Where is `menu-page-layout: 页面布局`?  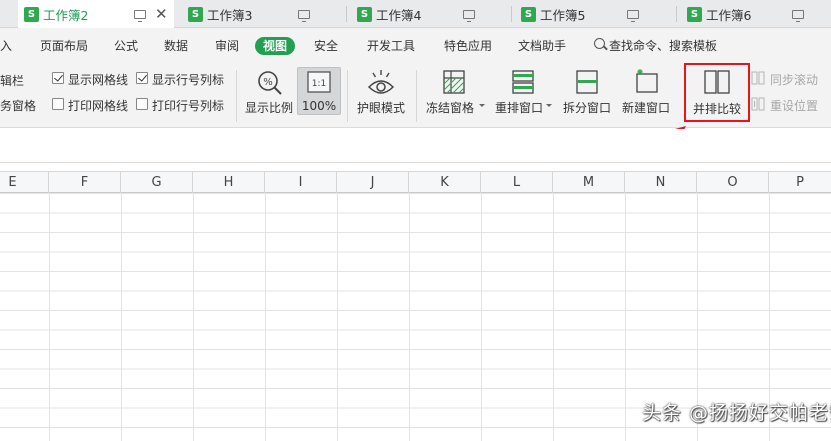
menu-page-layout: 页面布局 is located at coordinates (64, 46).